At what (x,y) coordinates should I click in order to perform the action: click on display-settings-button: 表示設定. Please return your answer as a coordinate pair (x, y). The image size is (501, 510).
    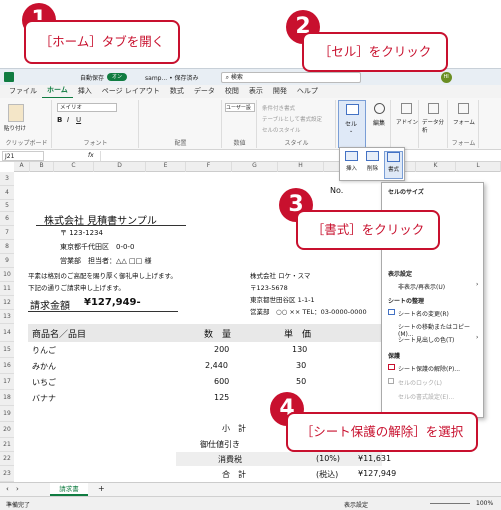
    Looking at the image, I should click on (356, 504).